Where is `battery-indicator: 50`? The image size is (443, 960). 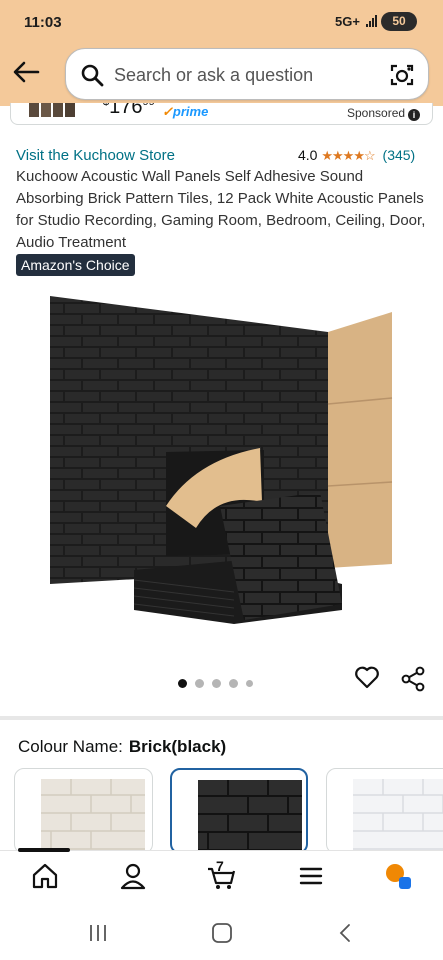 battery-indicator: 50 is located at coordinates (399, 21).